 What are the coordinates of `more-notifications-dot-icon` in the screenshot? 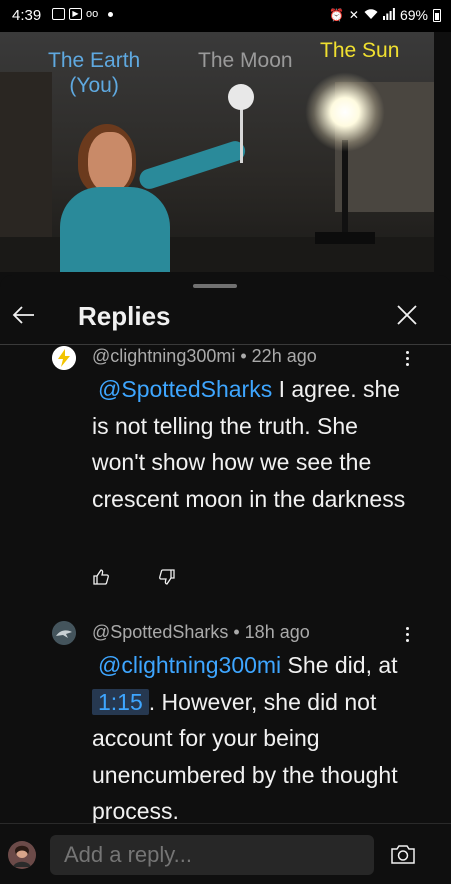 It's located at (111, 14).